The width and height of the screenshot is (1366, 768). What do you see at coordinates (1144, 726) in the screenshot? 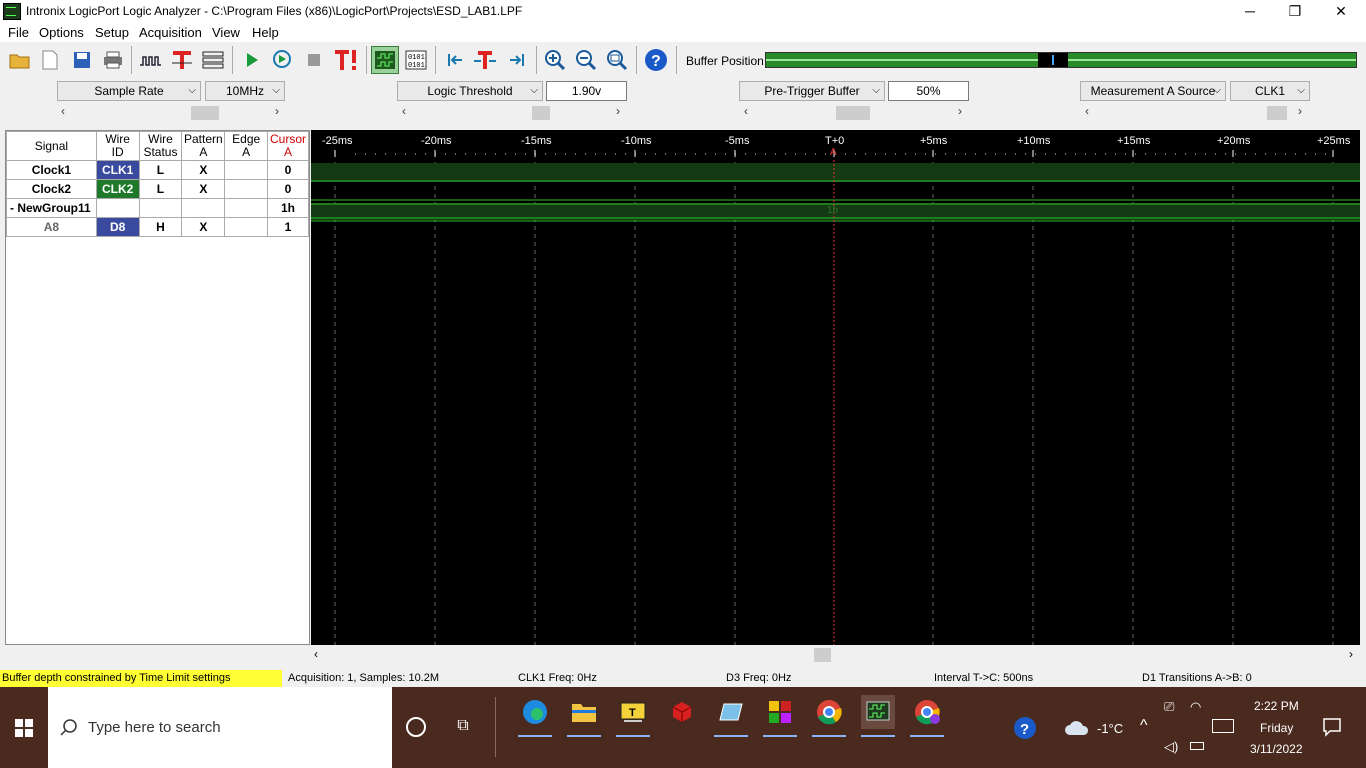
I see `show-hidden-icons-icon: ^` at bounding box center [1144, 726].